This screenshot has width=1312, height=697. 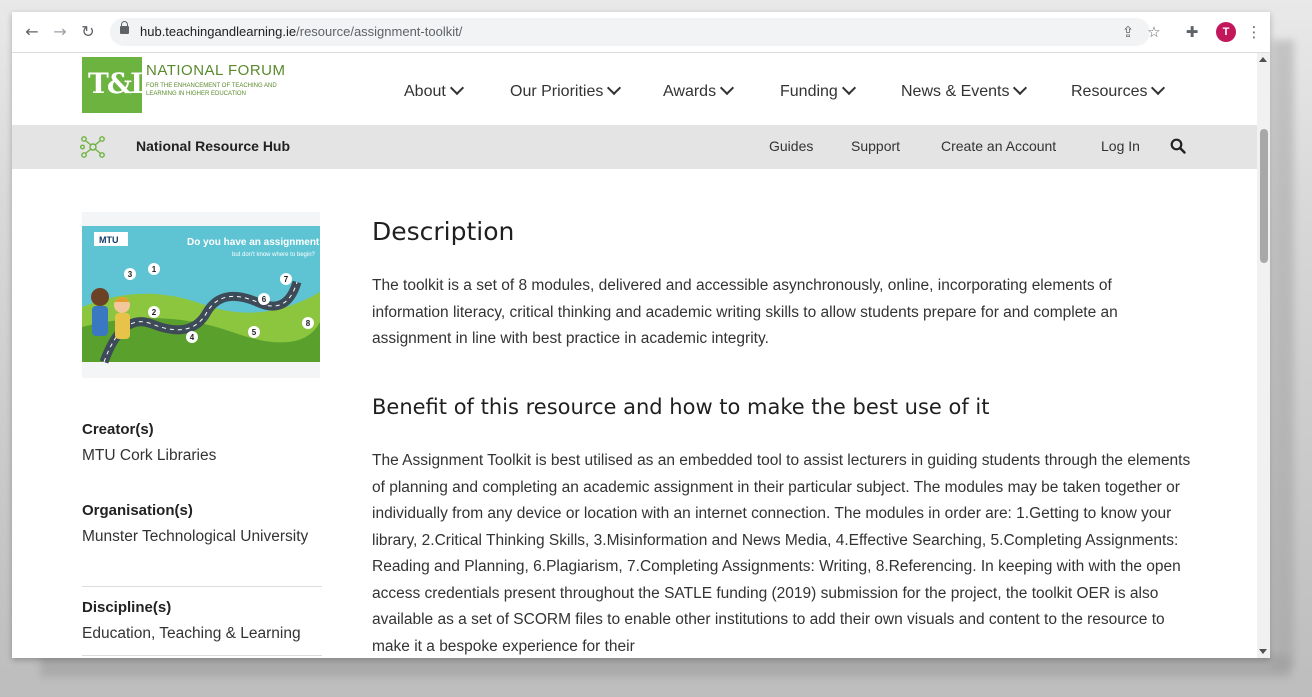 What do you see at coordinates (118, 429) in the screenshot?
I see `creator-label: Creator(s)` at bounding box center [118, 429].